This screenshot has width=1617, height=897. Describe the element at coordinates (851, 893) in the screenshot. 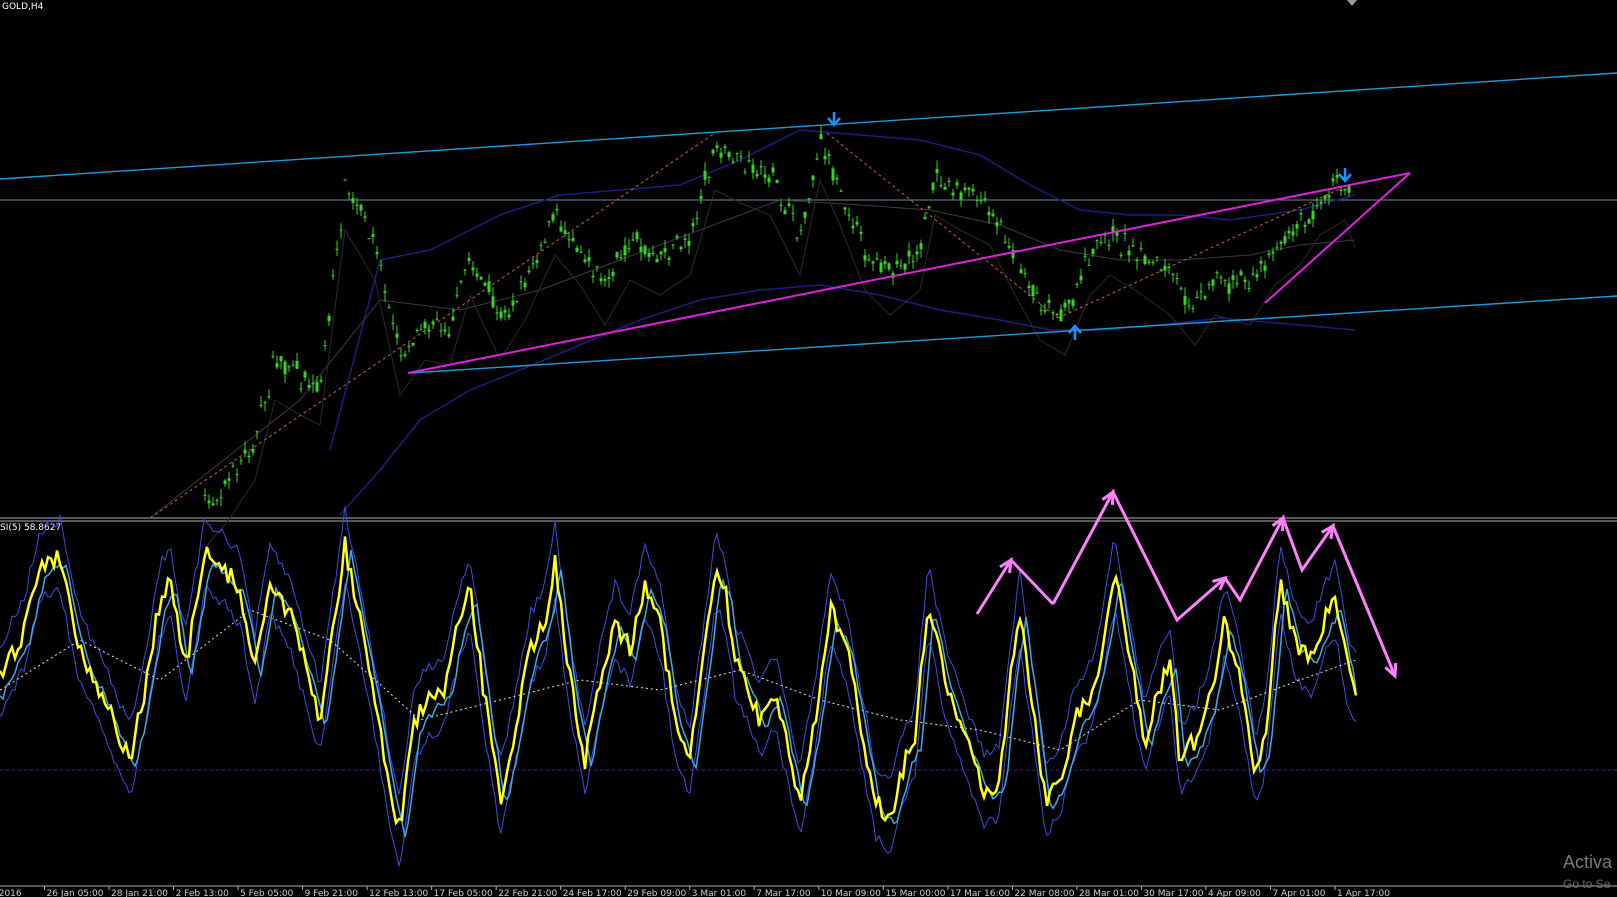

I see `x-tick-label: 10 Mar 09:00` at that location.